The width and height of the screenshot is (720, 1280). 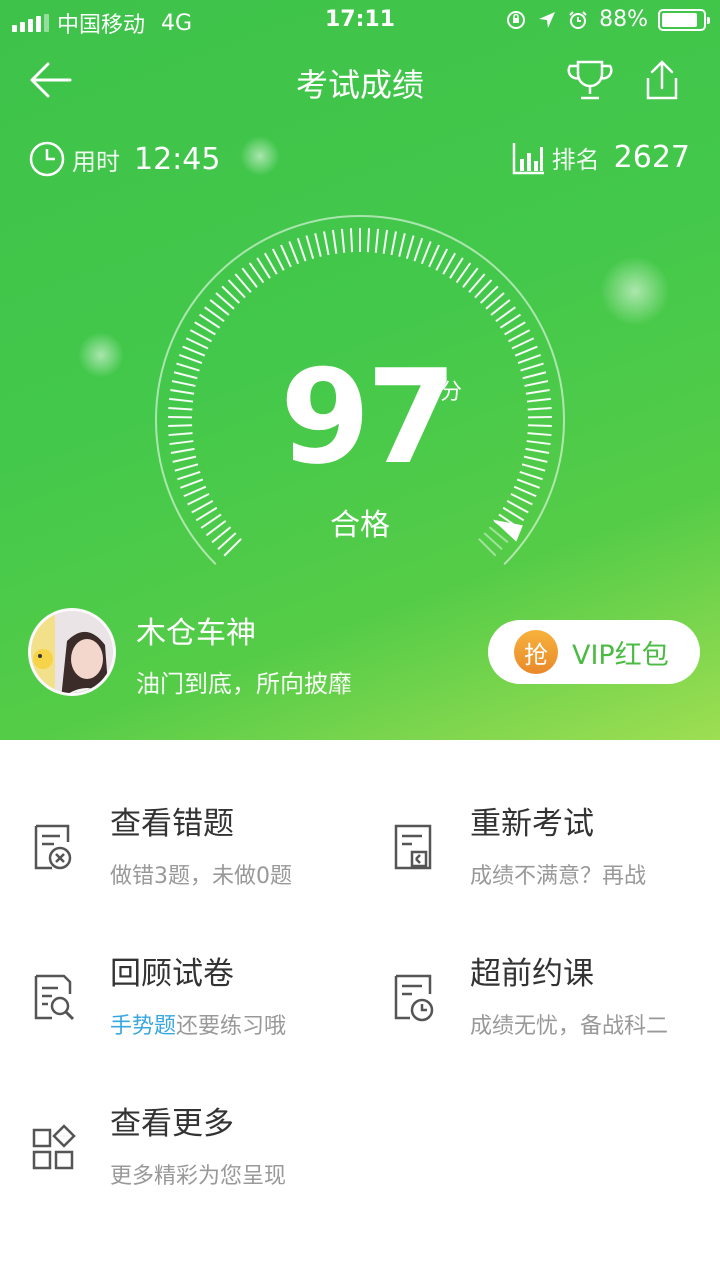 I want to click on review-search-icon, so click(x=54, y=997).